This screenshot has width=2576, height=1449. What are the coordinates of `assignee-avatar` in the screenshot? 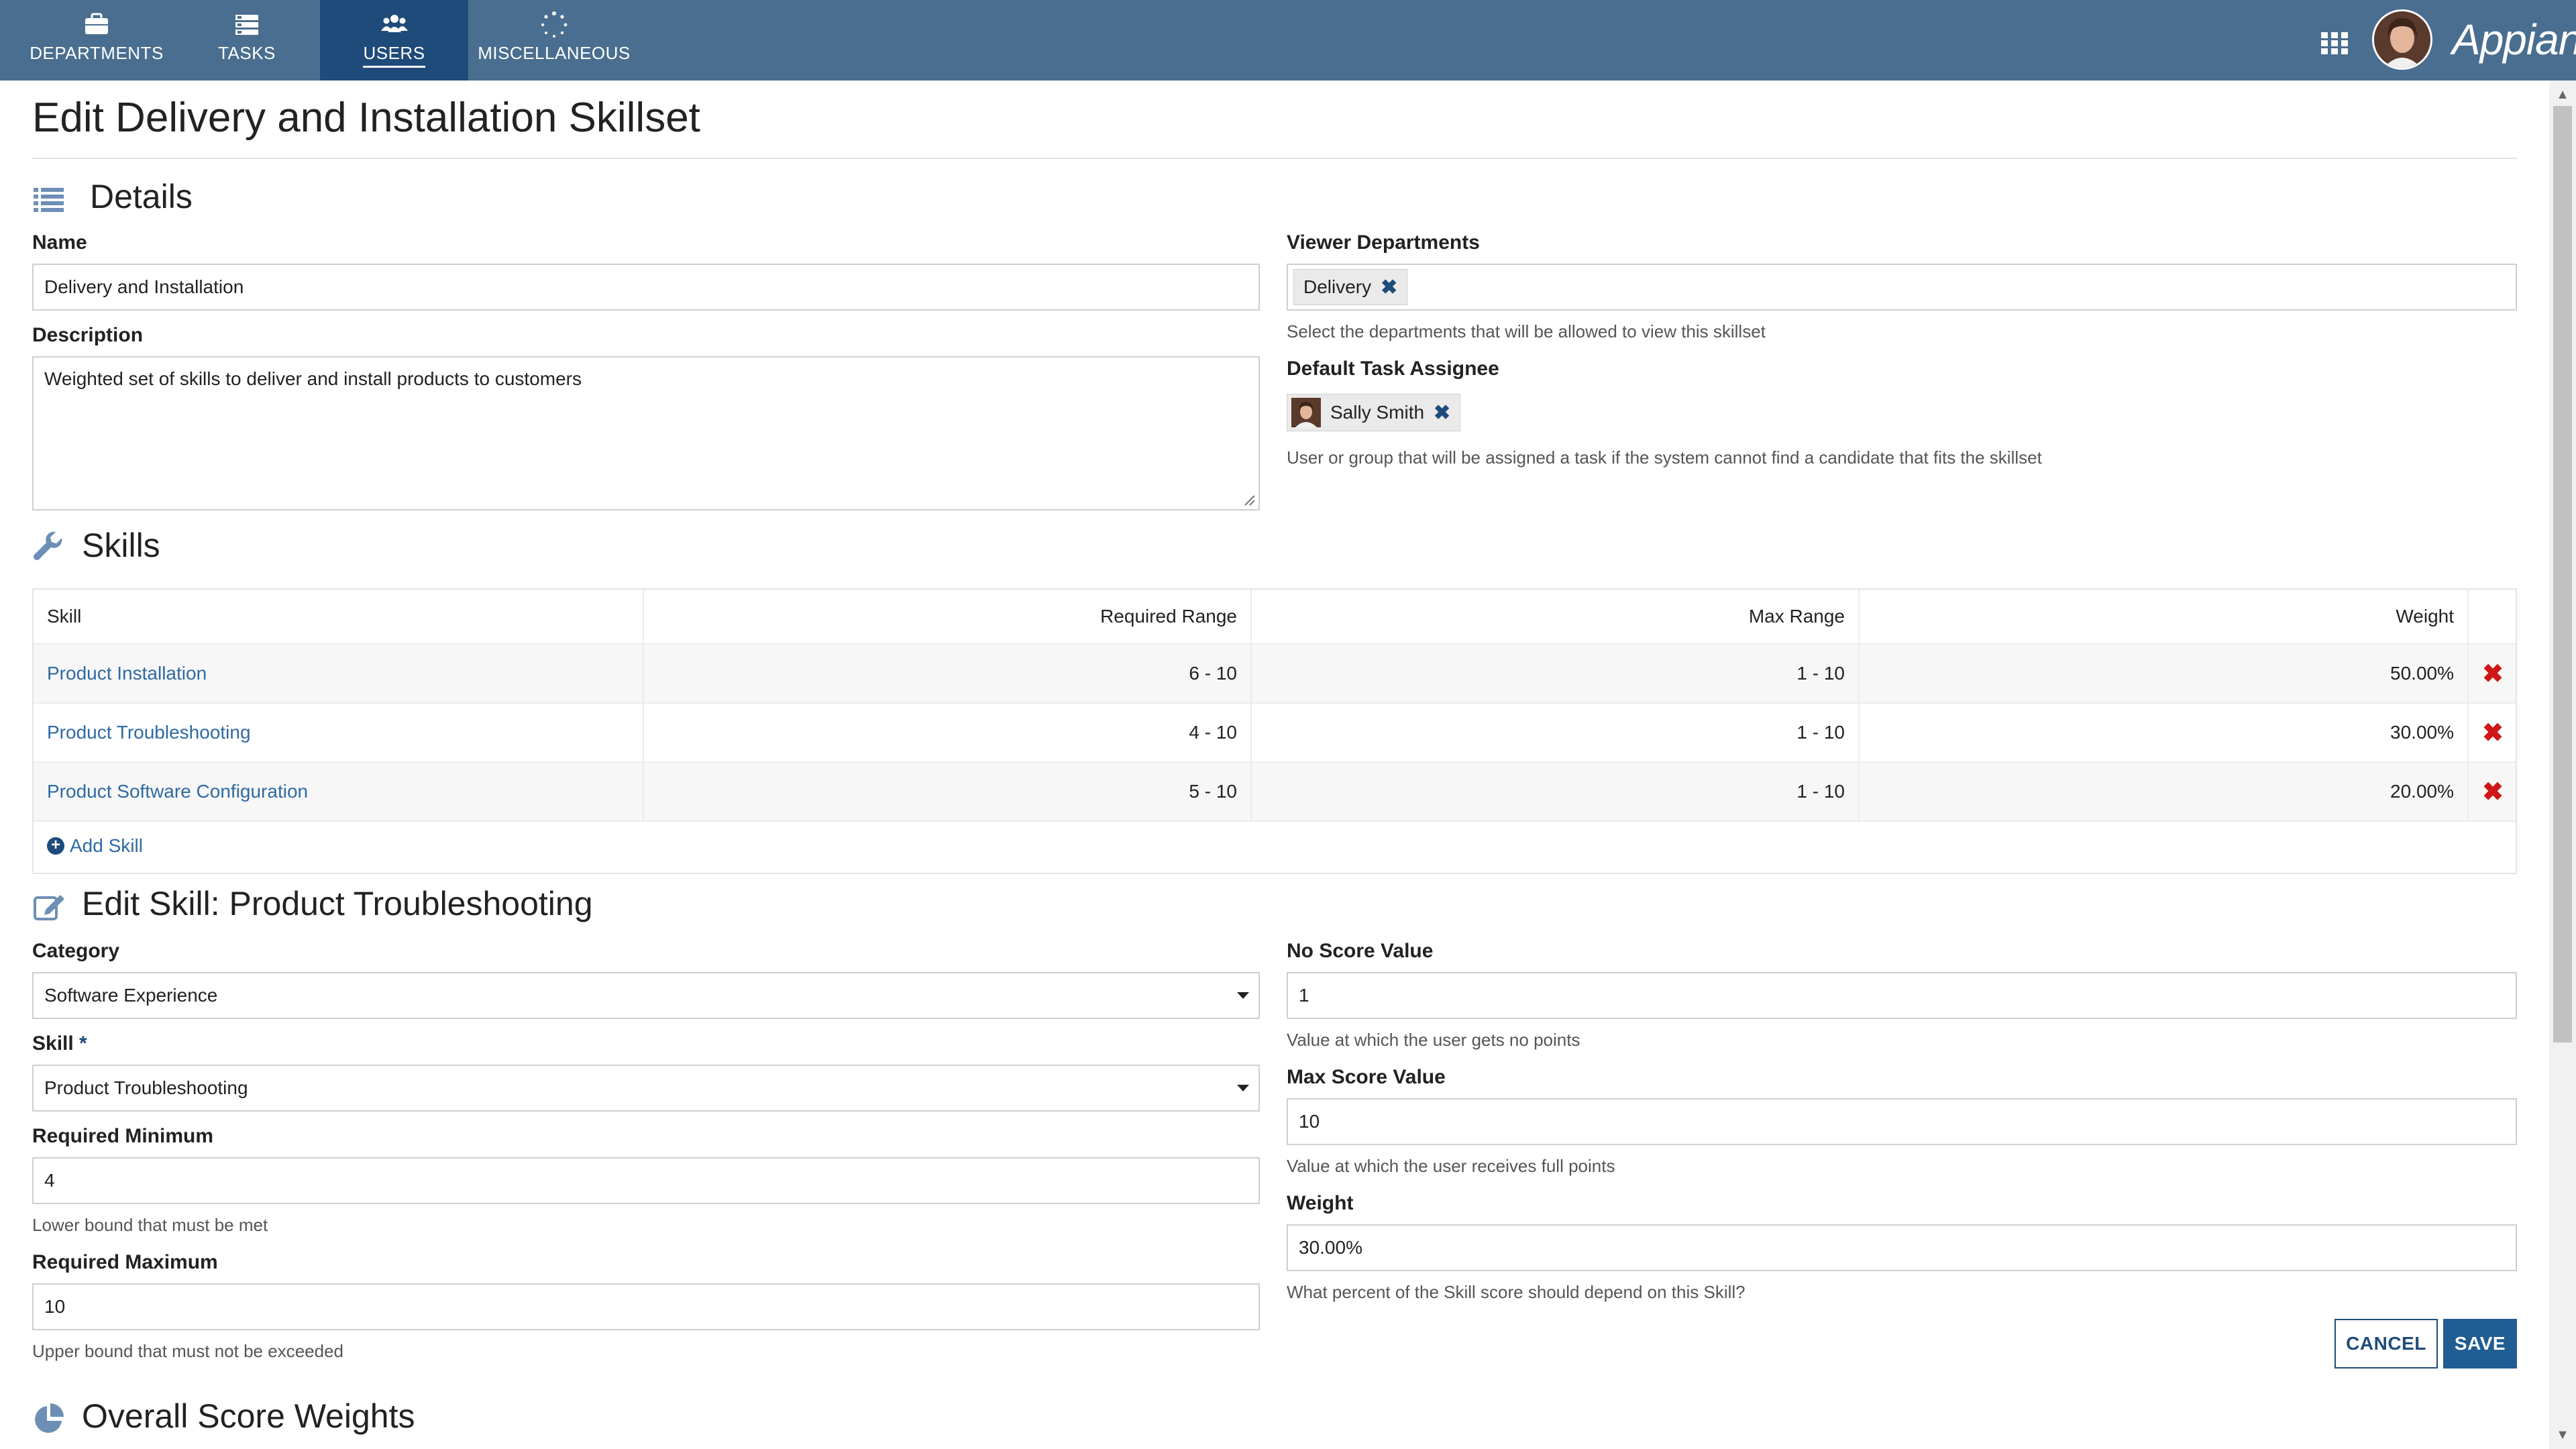 It's located at (1306, 412).